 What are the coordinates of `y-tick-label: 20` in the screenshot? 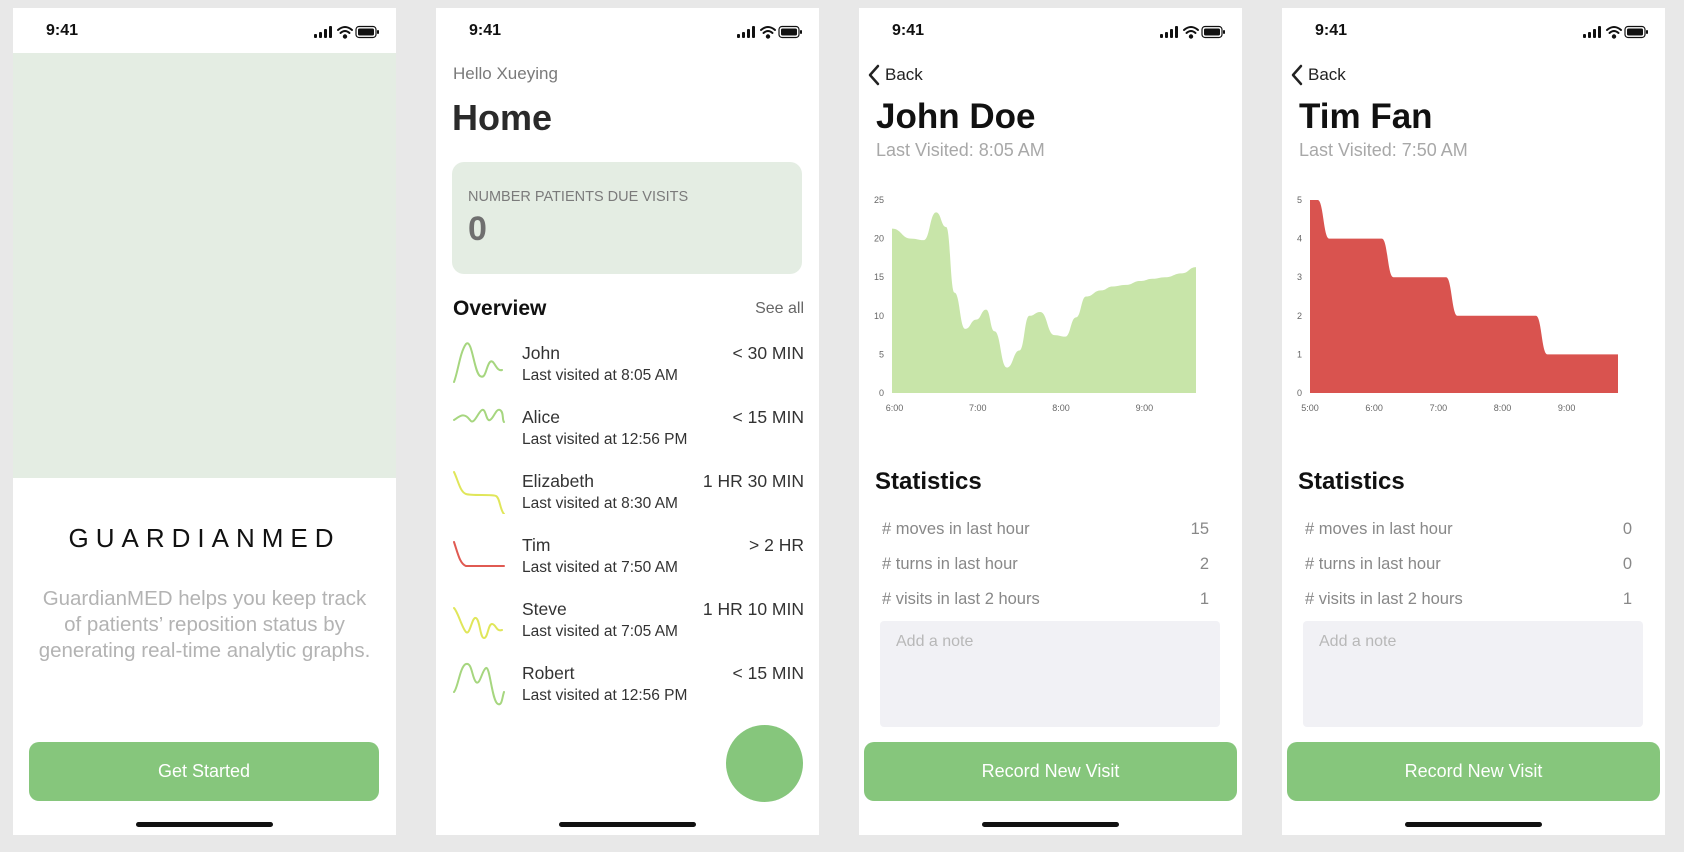 It's located at (879, 239).